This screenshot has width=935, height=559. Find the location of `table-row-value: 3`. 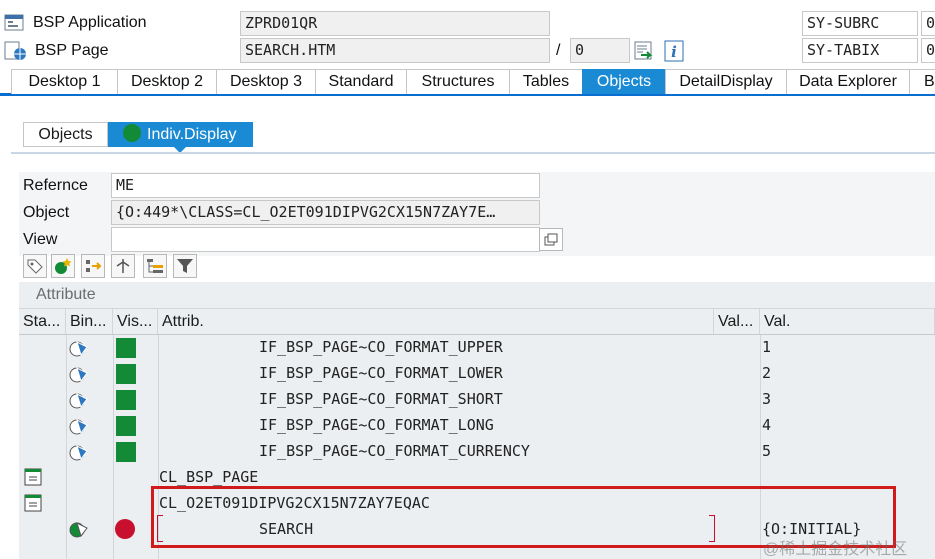

table-row-value: 3 is located at coordinates (767, 399).